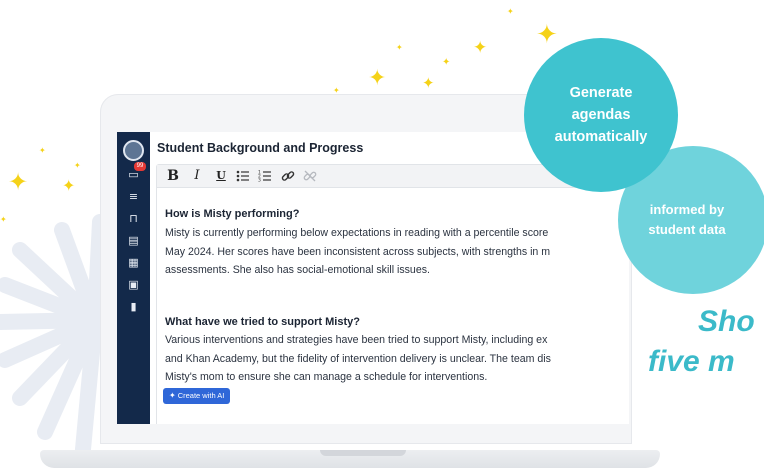 This screenshot has height=468, width=764. What do you see at coordinates (133, 150) in the screenshot?
I see `app-logo-icon` at bounding box center [133, 150].